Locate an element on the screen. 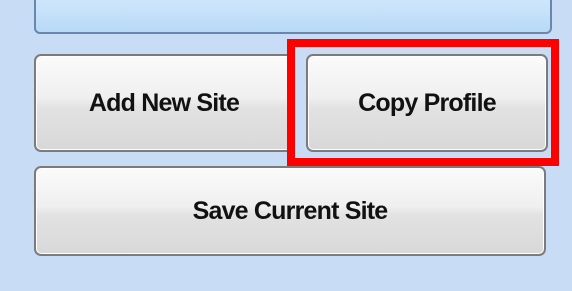  copy-profile-button: Copy Profile is located at coordinates (427, 103).